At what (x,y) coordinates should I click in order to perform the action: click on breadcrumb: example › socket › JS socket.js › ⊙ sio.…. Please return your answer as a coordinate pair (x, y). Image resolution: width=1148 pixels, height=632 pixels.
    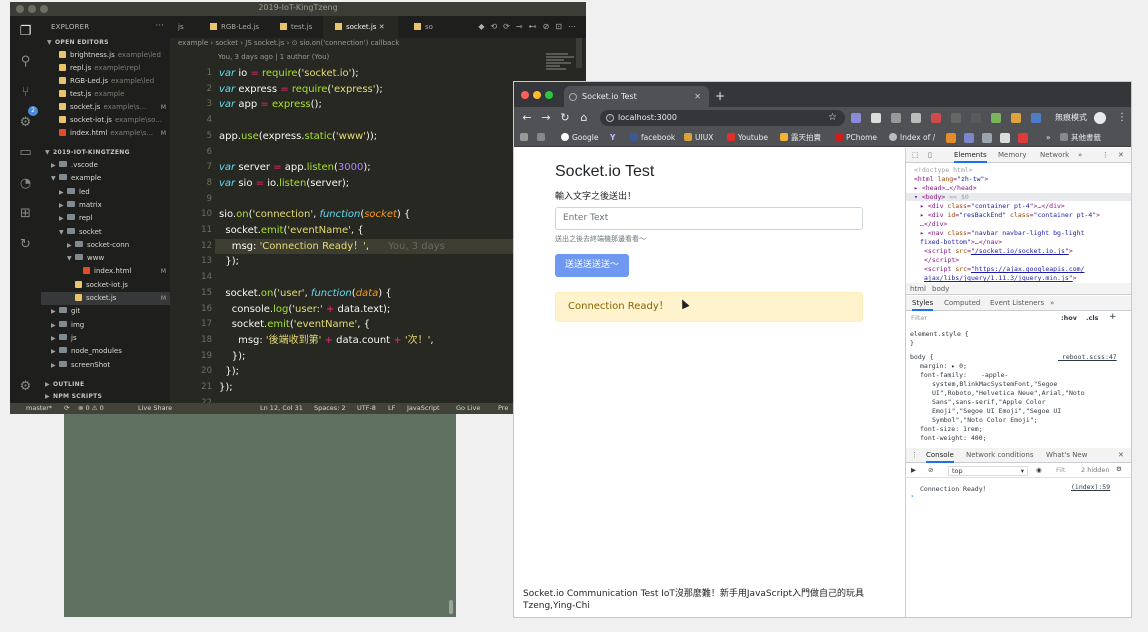
    Looking at the image, I should click on (288, 43).